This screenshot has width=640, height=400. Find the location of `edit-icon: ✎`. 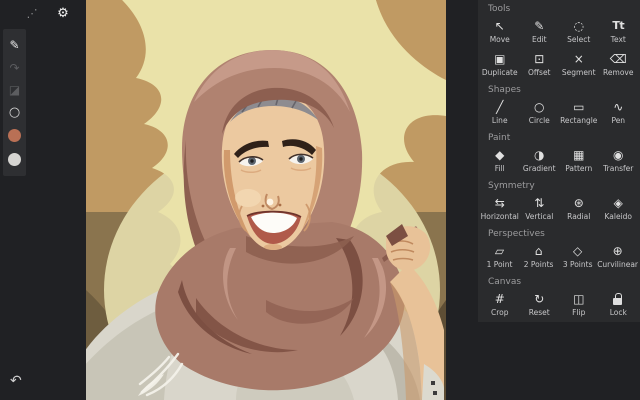

edit-icon: ✎ is located at coordinates (539, 26).